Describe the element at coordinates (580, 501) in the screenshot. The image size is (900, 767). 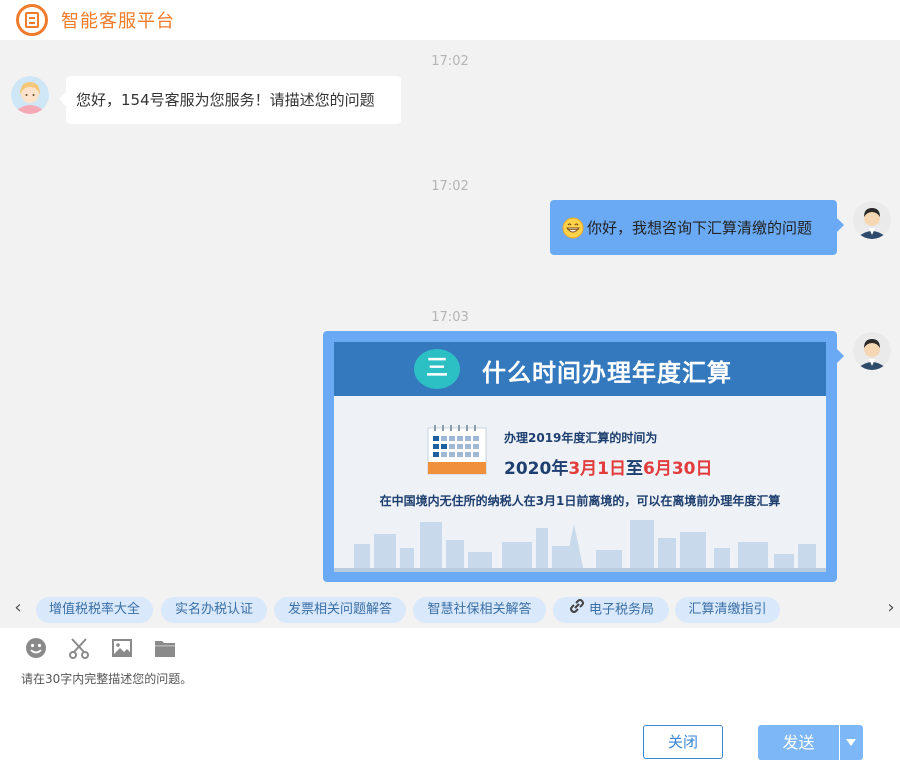
I see `poster-line-3: 在中国境内无住所的纳税人在3月1日前离境的，可以在离境前办理年度汇算` at that location.